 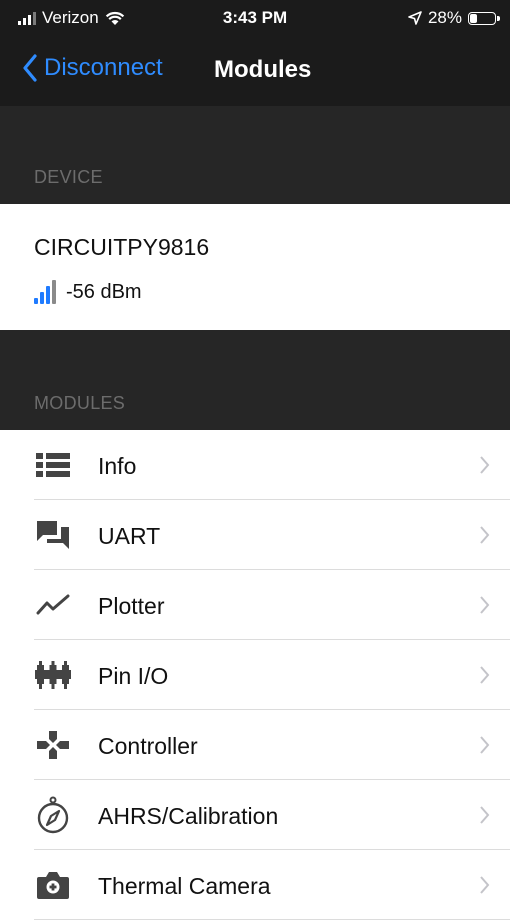 I want to click on modules-section-header: MODULES, so click(x=255, y=380).